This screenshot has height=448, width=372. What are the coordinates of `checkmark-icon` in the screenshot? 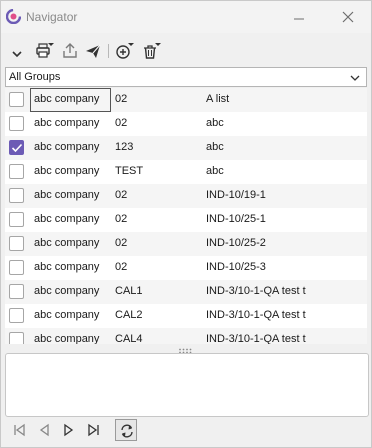 It's located at (17, 148).